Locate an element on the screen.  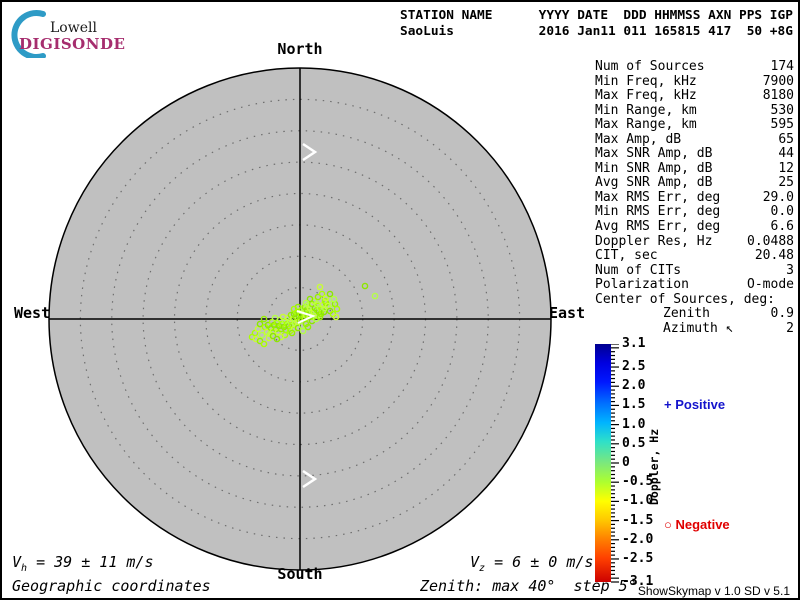
stat-value: 7900 is located at coordinates (778, 81).